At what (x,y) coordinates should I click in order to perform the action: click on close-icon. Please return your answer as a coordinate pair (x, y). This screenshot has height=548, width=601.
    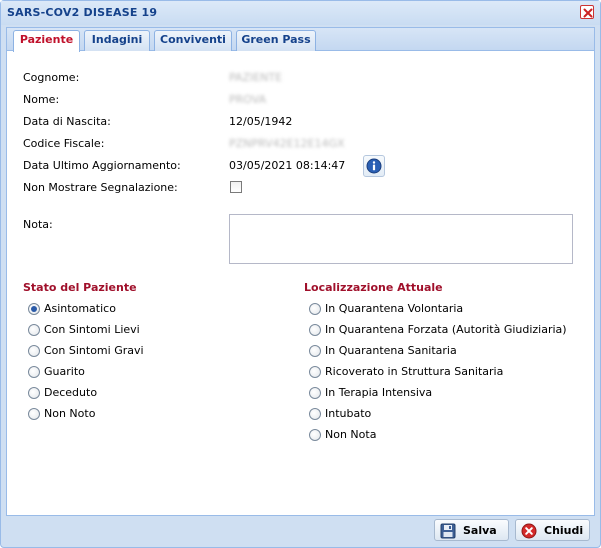
    Looking at the image, I should click on (588, 13).